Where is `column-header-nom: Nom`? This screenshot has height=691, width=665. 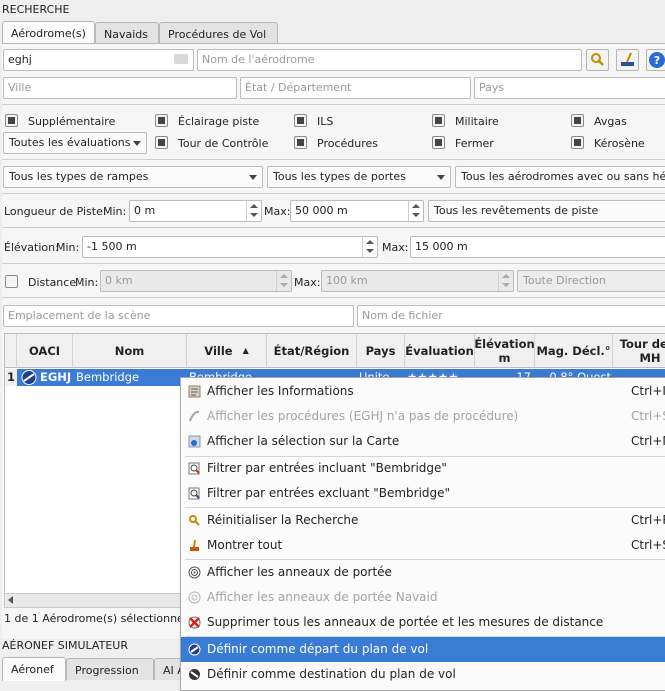
column-header-nom: Nom is located at coordinates (130, 351).